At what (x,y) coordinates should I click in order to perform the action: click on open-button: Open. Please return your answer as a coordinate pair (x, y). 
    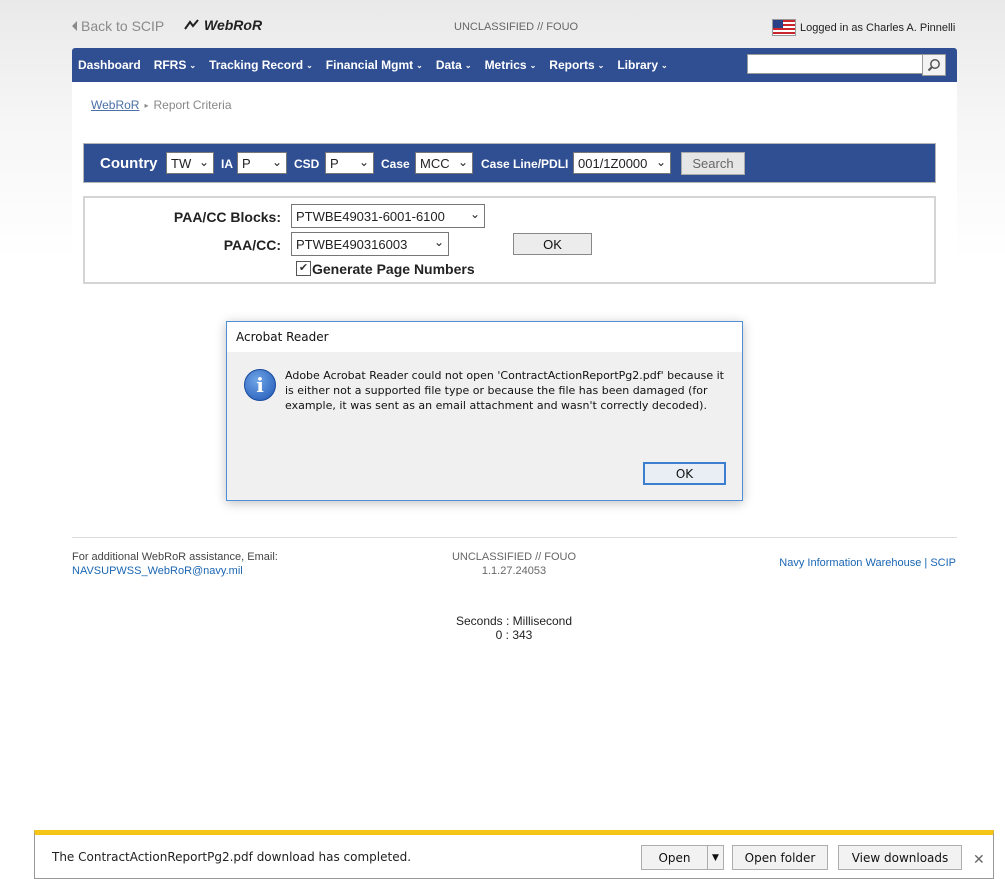
    Looking at the image, I should click on (674, 857).